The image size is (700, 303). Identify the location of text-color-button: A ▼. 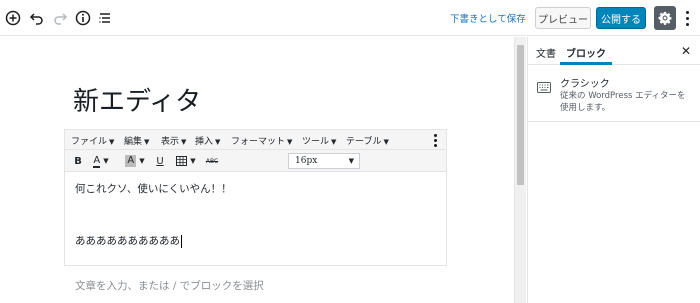
(101, 161).